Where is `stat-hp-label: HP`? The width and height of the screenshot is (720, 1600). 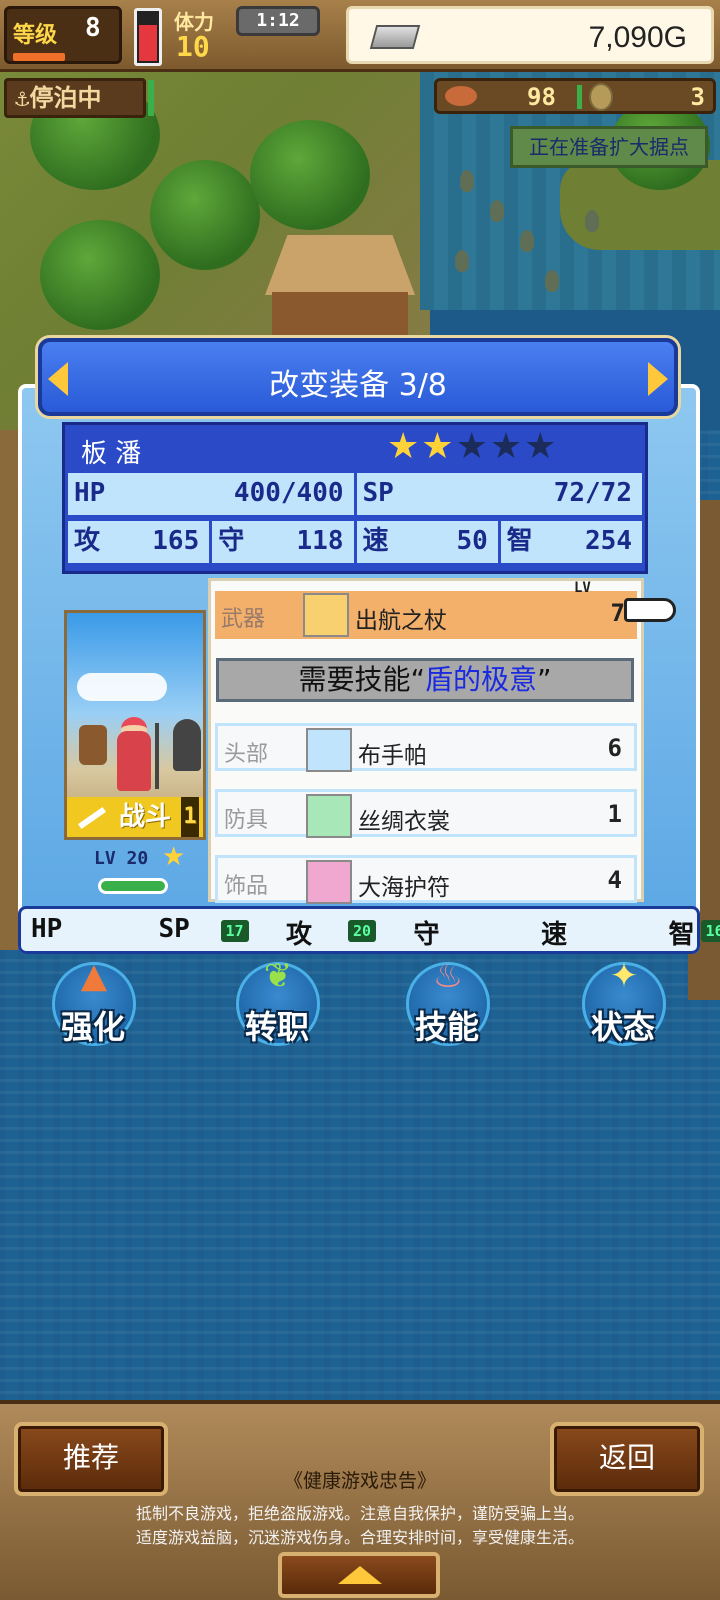 stat-hp-label: HP is located at coordinates (90, 493).